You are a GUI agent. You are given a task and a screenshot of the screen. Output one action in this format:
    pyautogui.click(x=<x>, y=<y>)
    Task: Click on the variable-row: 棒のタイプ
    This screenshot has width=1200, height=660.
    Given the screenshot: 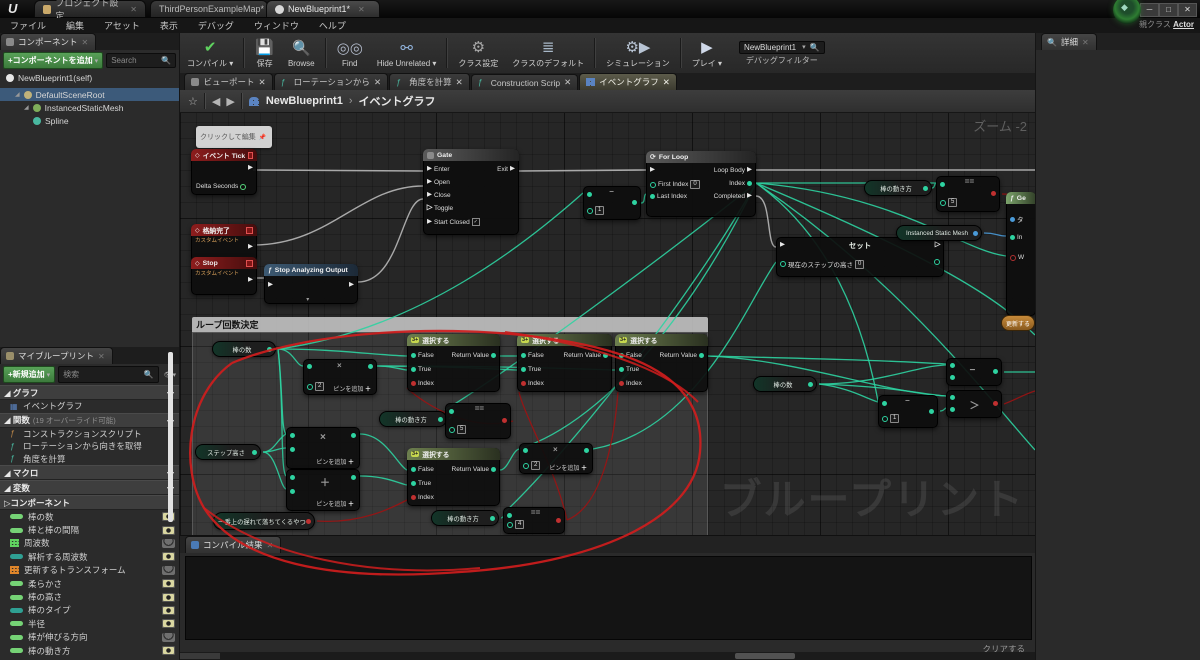 What is the action you would take?
    pyautogui.click(x=89, y=610)
    